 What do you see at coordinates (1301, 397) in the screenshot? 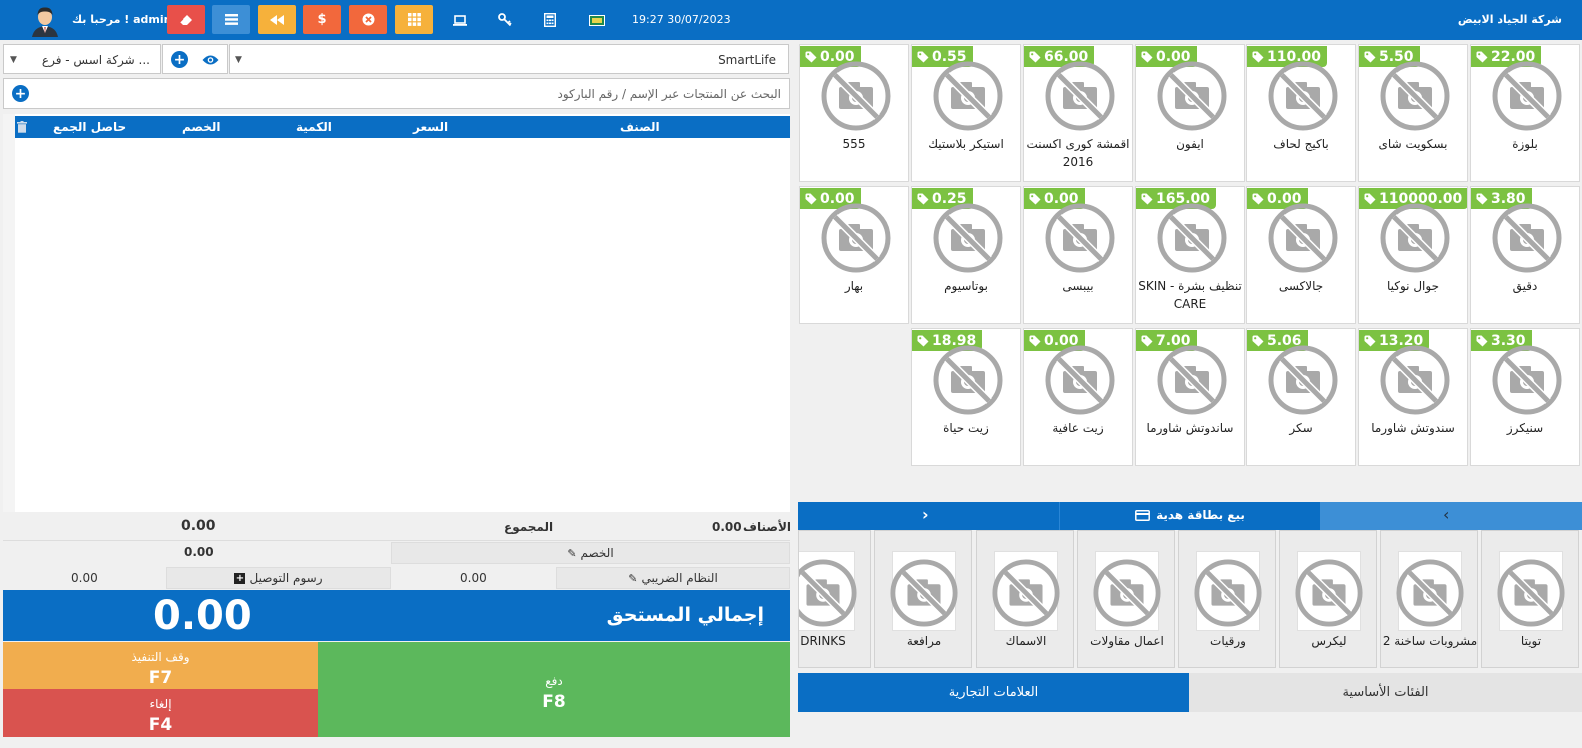
I see `product-card: 5.06 سكر` at bounding box center [1301, 397].